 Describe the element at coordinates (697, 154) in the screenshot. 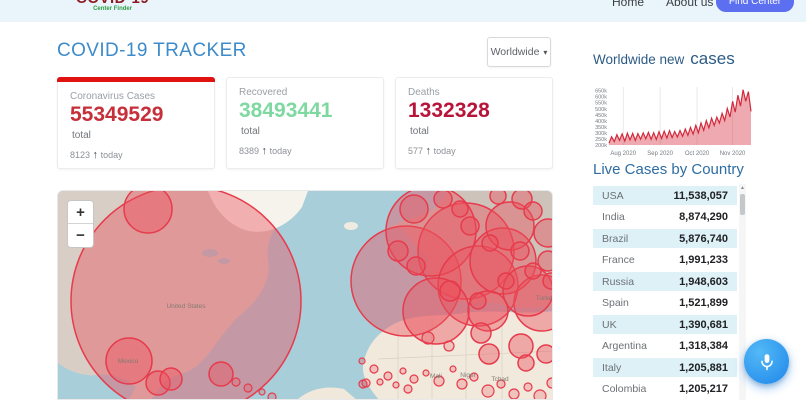

I see `svg-text: Oct 2020` at that location.